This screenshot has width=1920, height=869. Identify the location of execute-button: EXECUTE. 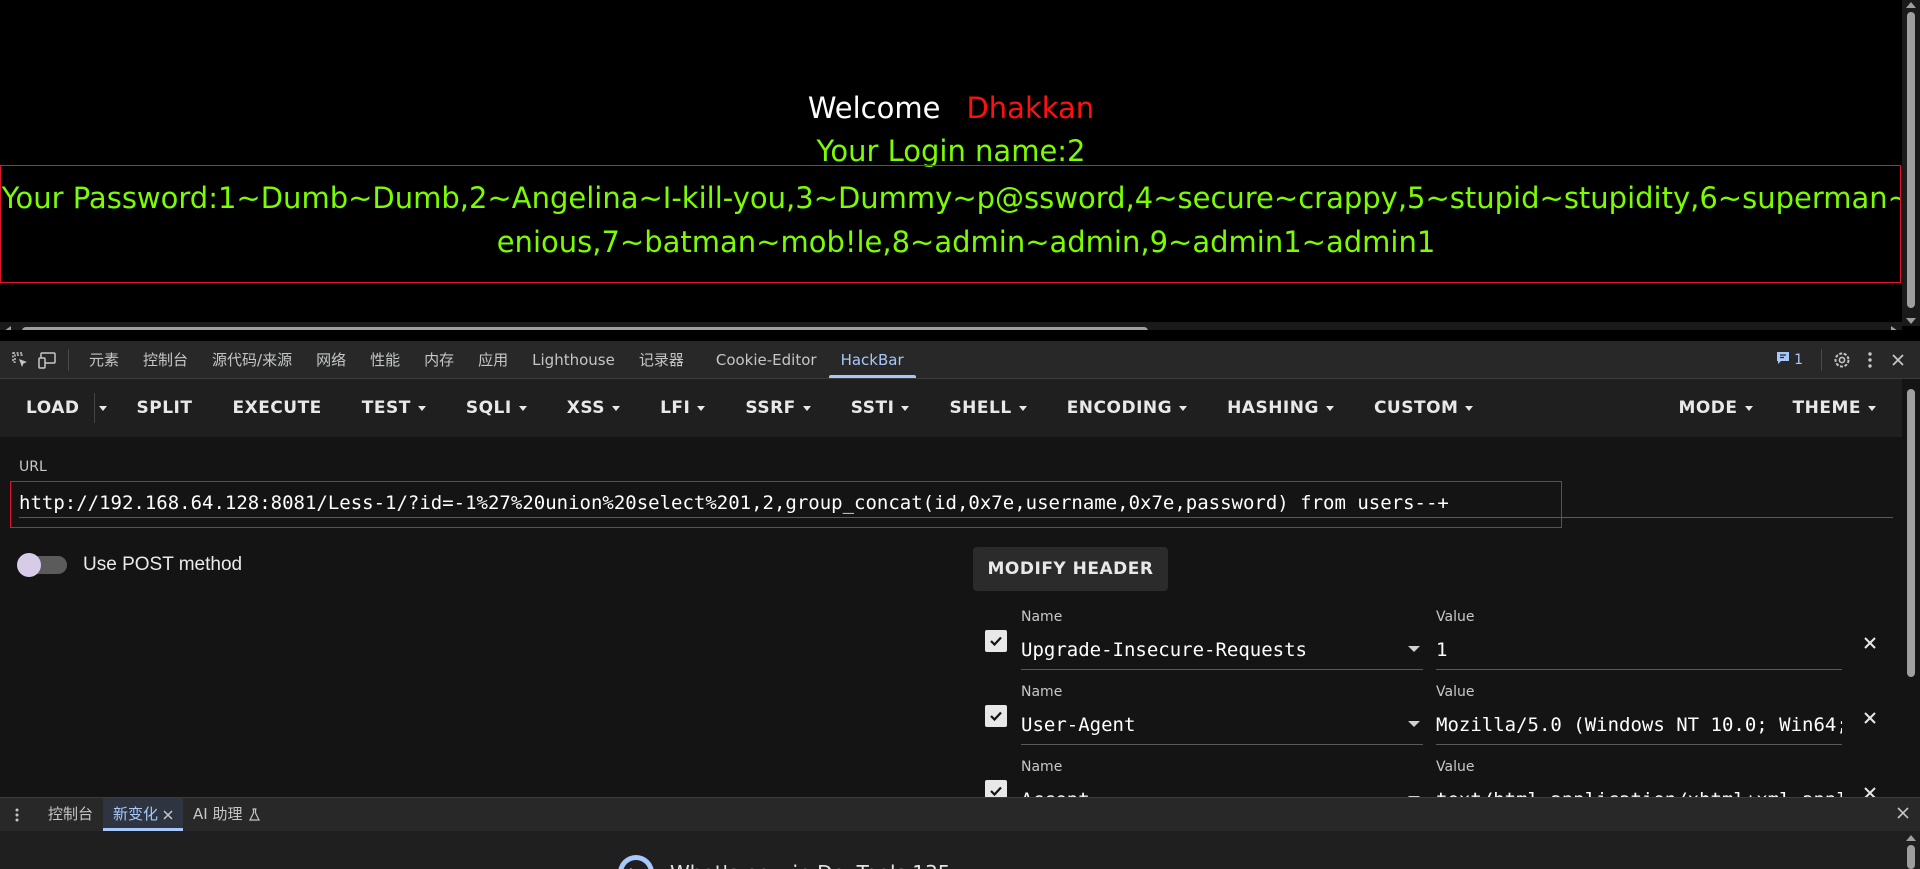
(276, 408).